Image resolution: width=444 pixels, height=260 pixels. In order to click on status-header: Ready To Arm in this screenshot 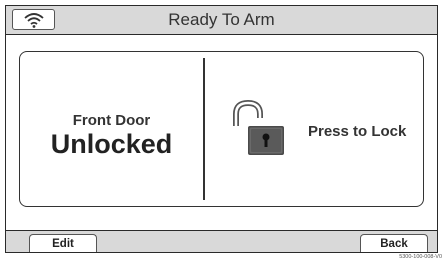, I will do `click(221, 20)`.